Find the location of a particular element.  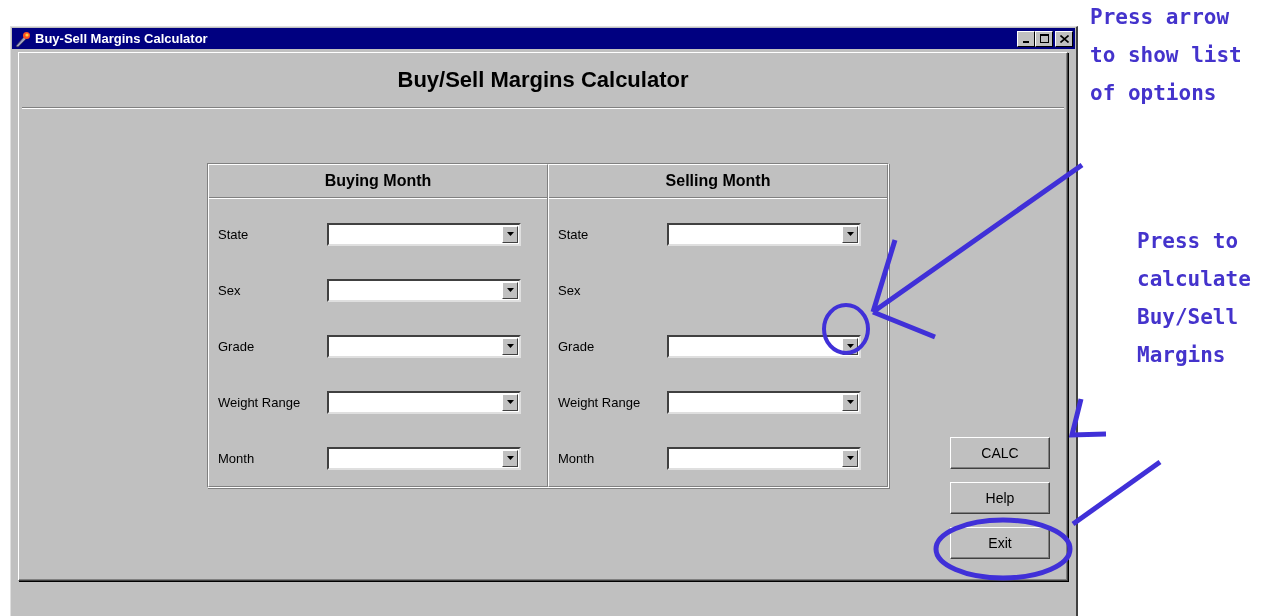

close-icon is located at coordinates (1064, 38).